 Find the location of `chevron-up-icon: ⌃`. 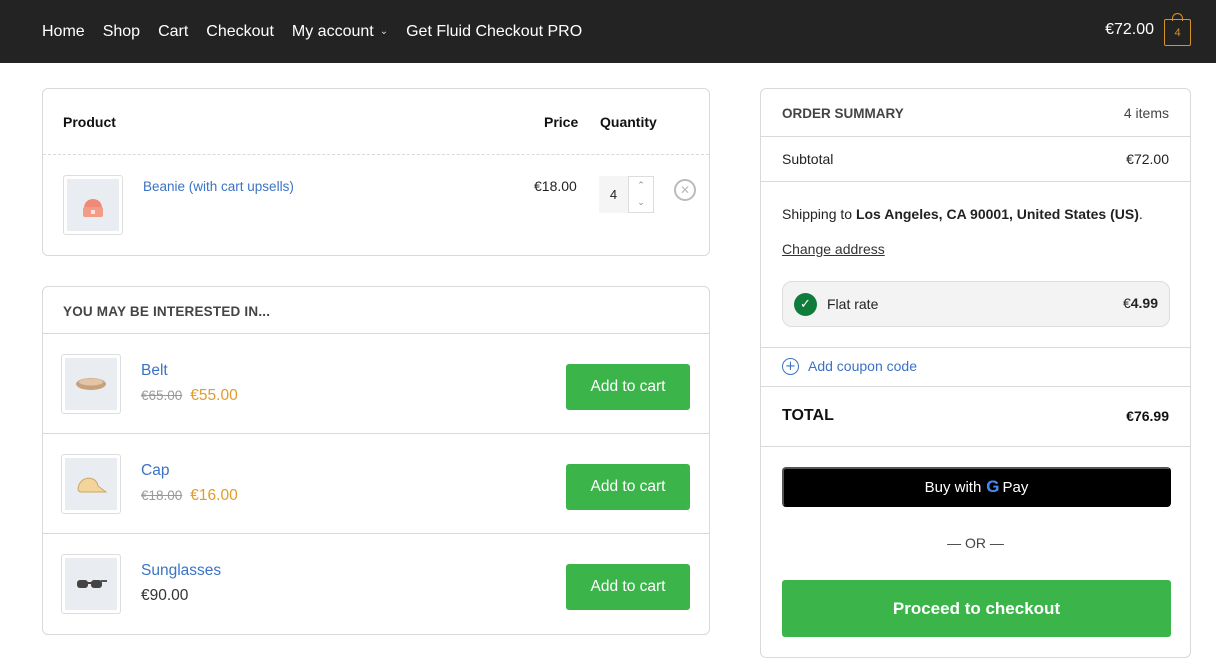

chevron-up-icon: ⌃ is located at coordinates (641, 186).